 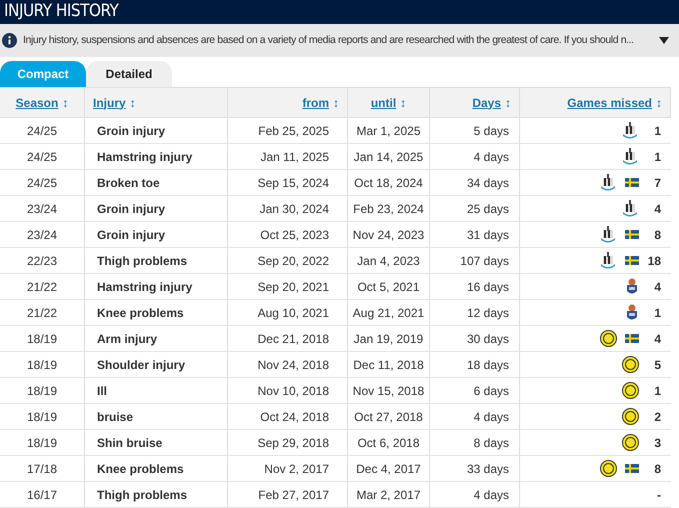 I want to click on games-missed-cell-text: 7, so click(x=657, y=183).